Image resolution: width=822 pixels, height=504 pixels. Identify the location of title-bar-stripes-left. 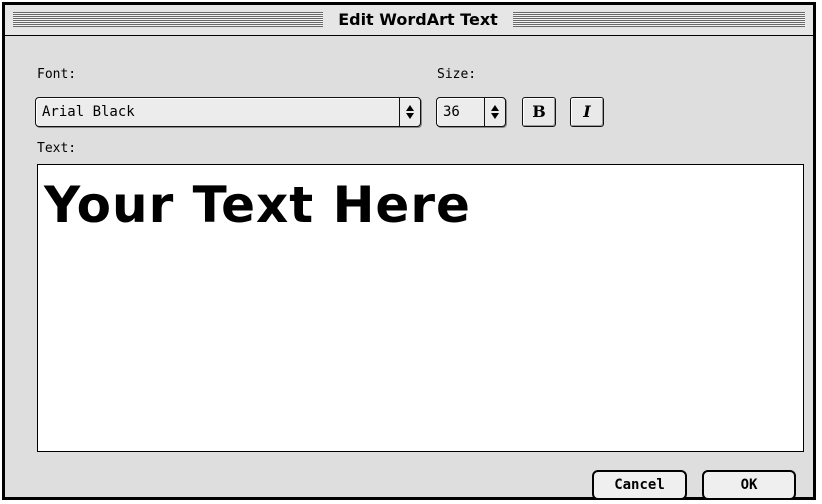
(168, 19).